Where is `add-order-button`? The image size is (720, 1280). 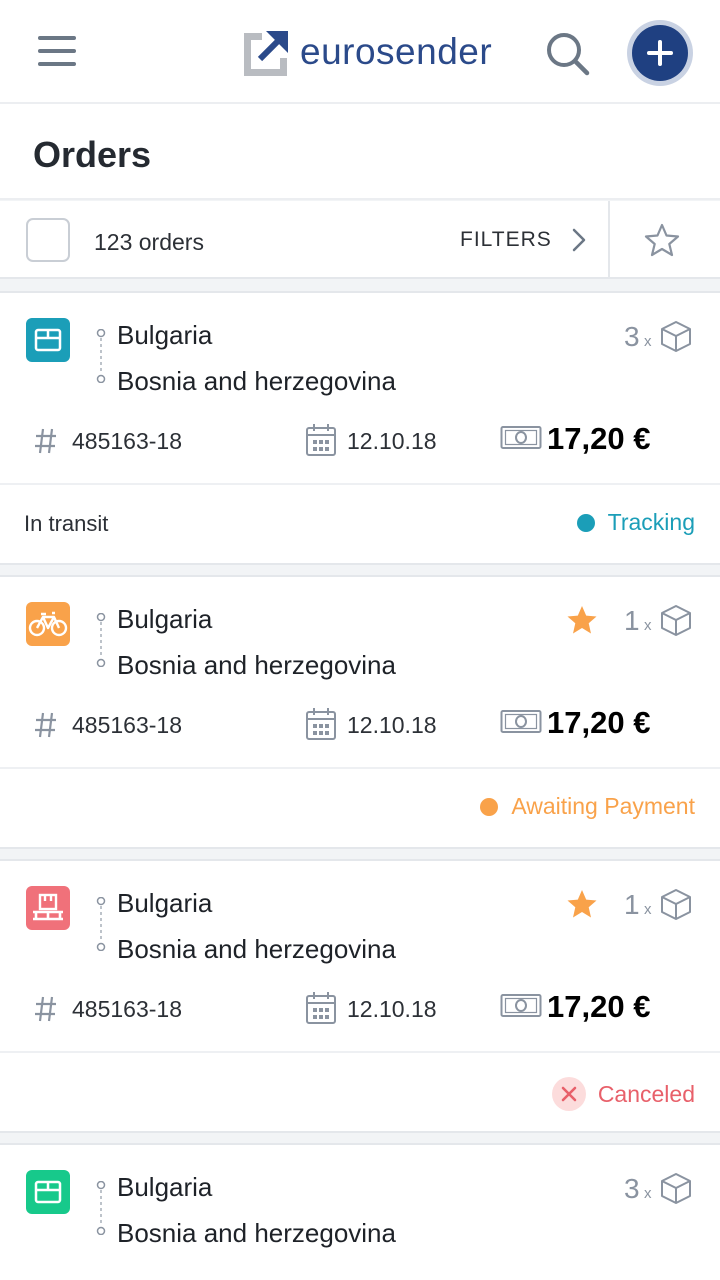 add-order-button is located at coordinates (660, 53).